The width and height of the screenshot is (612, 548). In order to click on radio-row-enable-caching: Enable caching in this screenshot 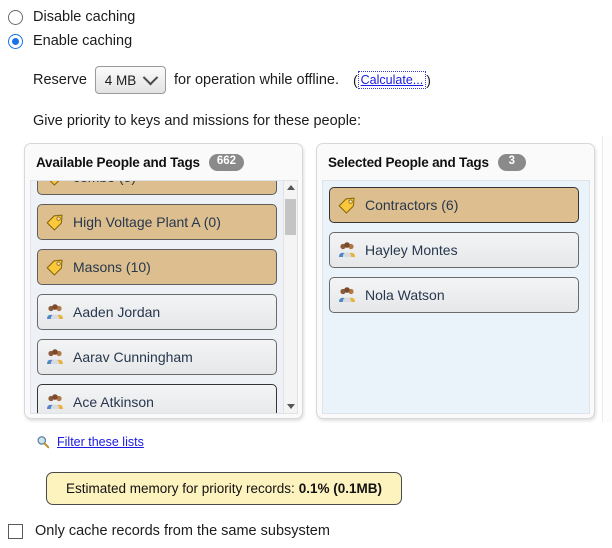, I will do `click(306, 41)`.